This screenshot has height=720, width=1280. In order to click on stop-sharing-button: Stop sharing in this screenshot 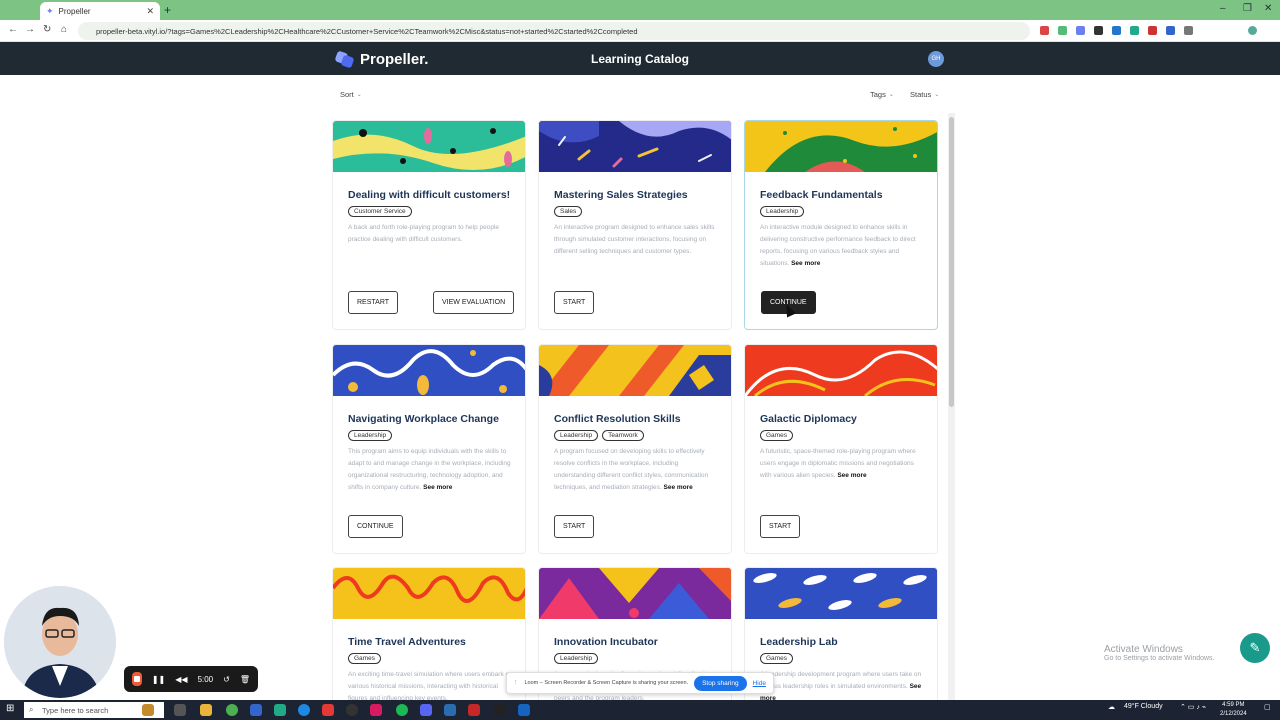, I will do `click(720, 683)`.